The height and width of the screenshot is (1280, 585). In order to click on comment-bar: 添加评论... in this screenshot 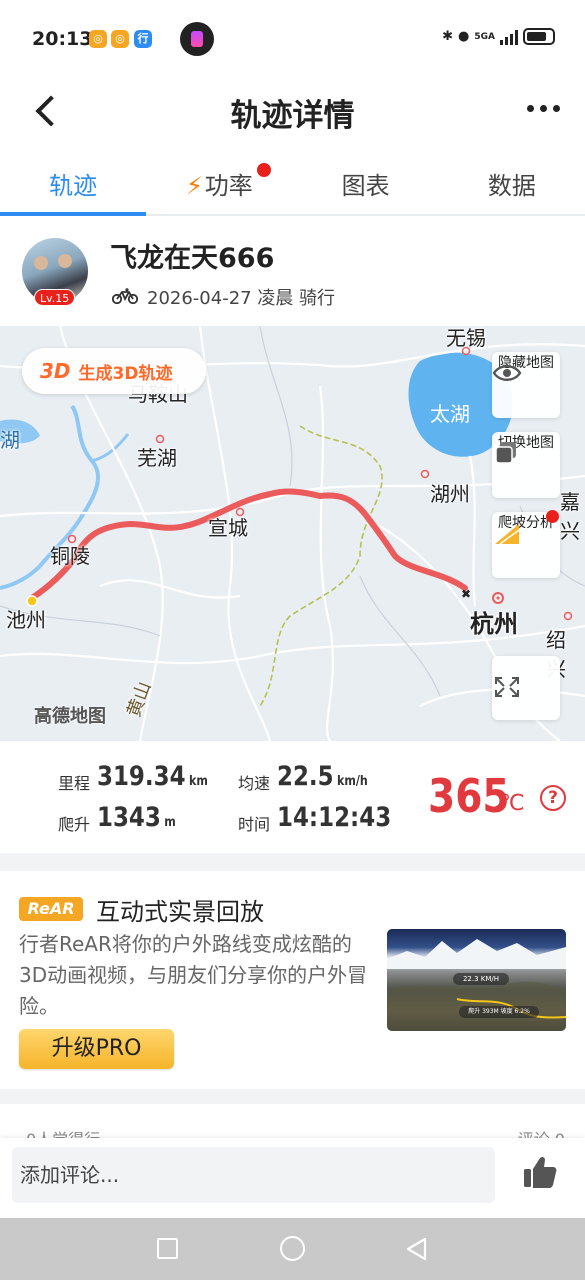, I will do `click(292, 1178)`.